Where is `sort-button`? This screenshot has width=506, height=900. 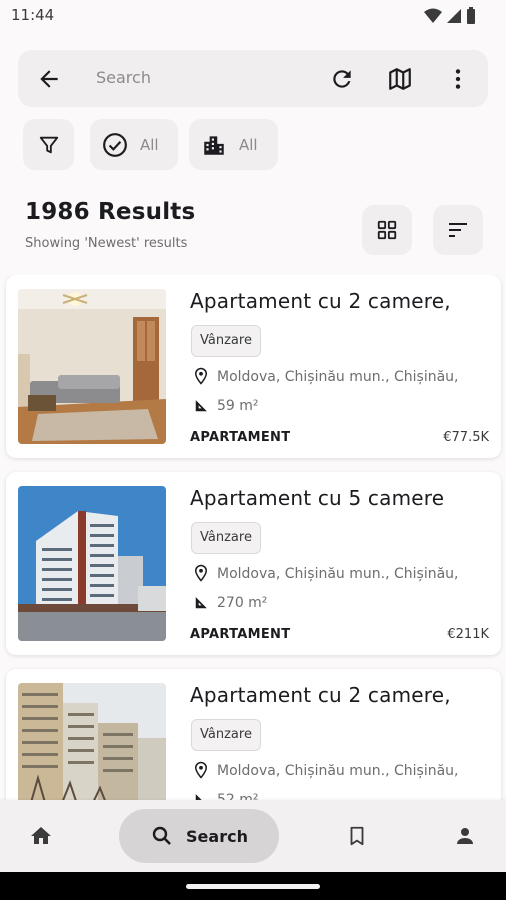
sort-button is located at coordinates (458, 230).